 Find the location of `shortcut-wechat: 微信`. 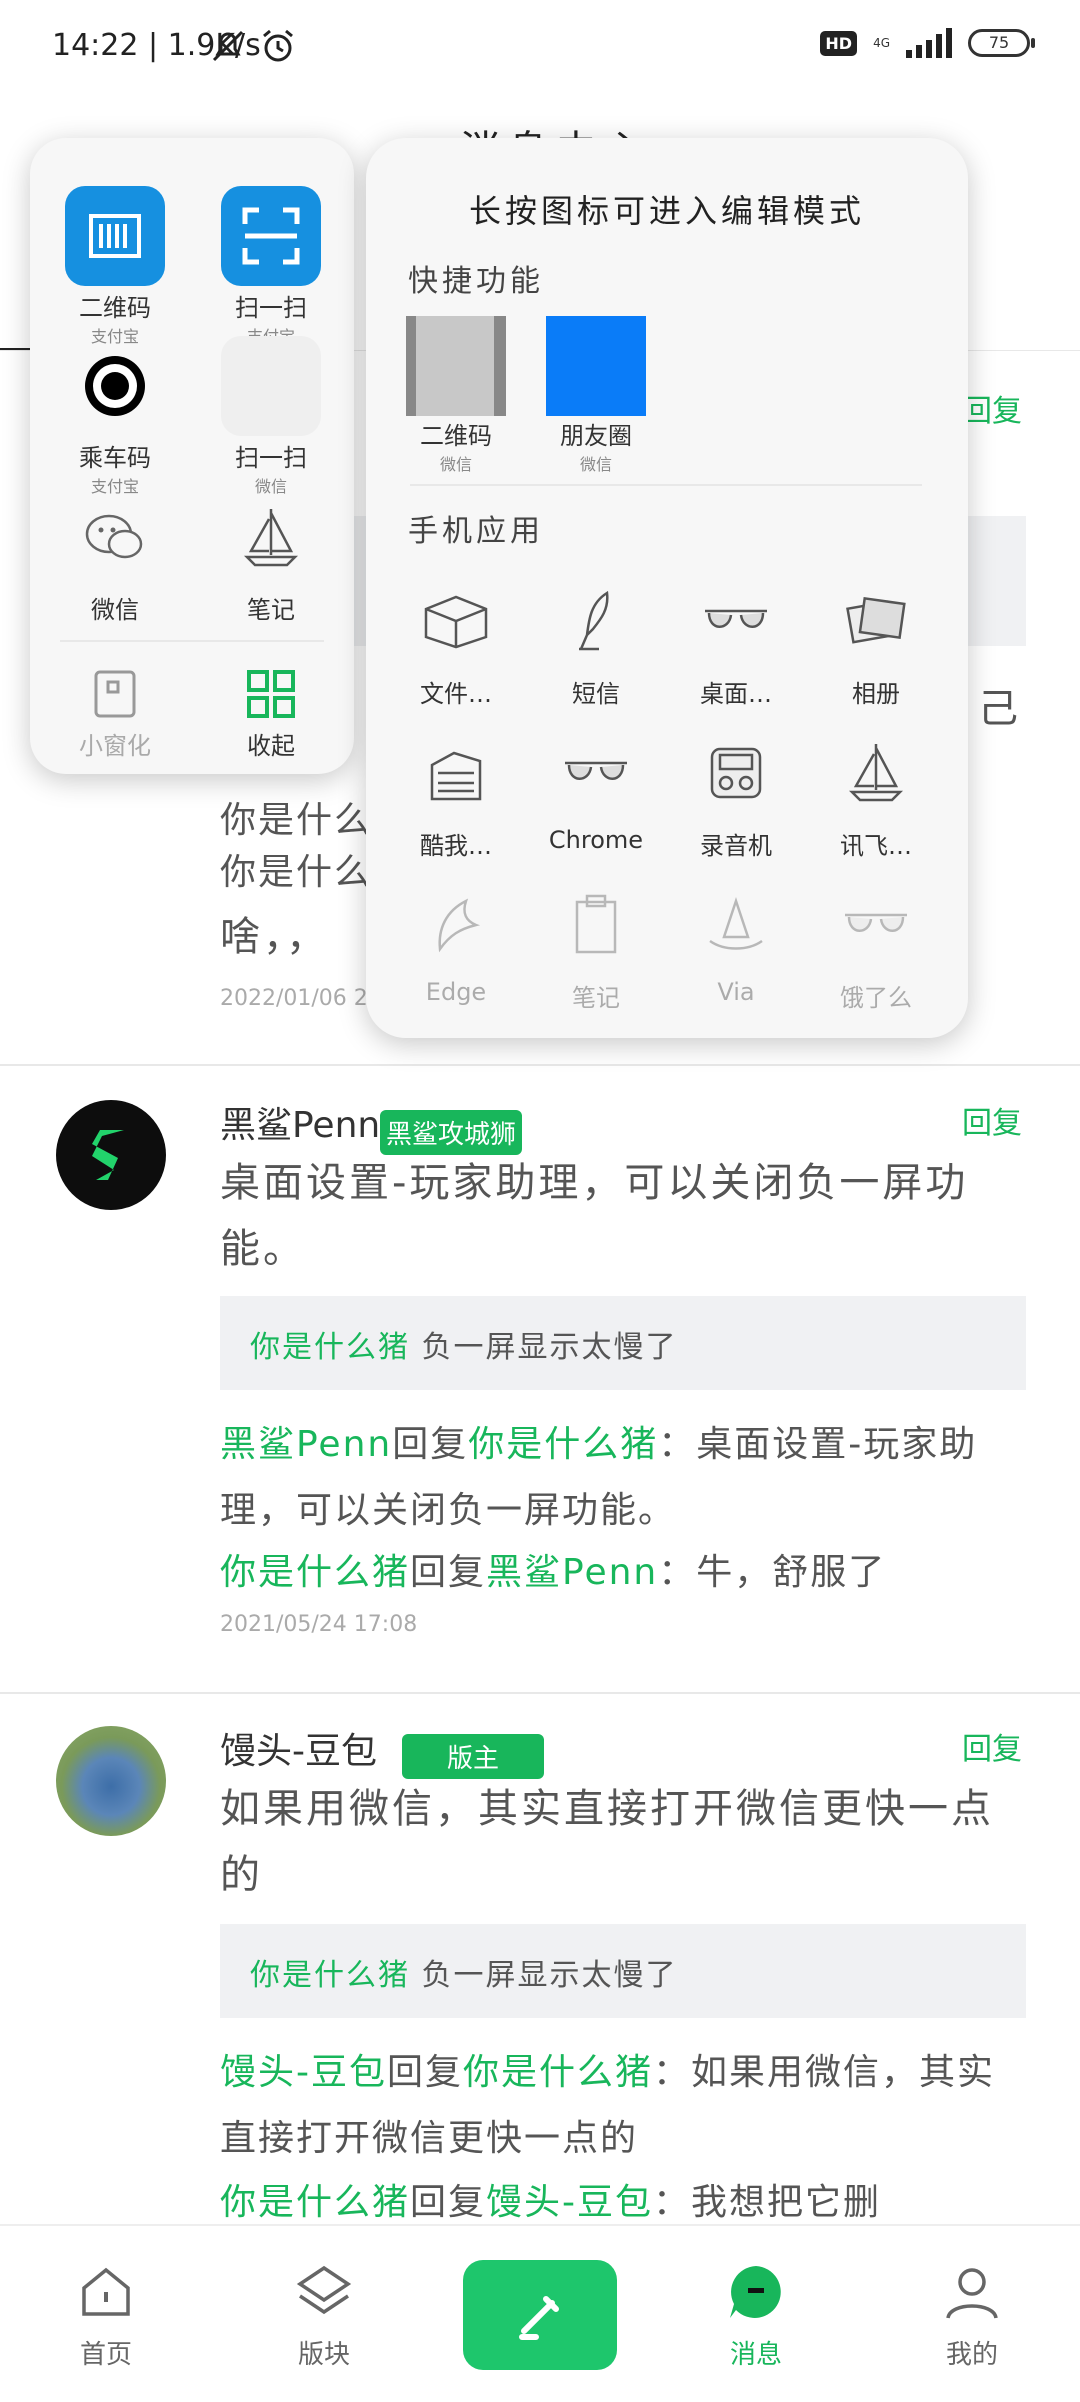

shortcut-wechat: 微信 is located at coordinates (115, 556).